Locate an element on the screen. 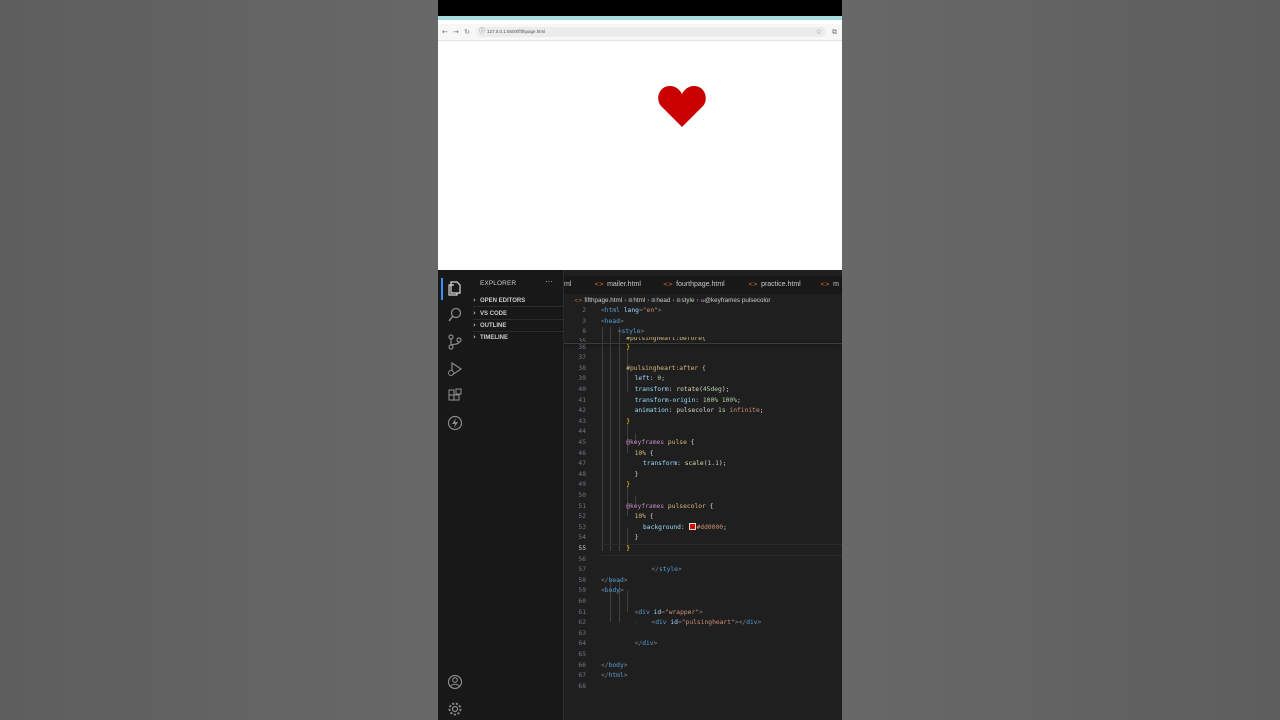 This screenshot has width=1280, height=720. extensions-icon: ⧉ is located at coordinates (834, 32).